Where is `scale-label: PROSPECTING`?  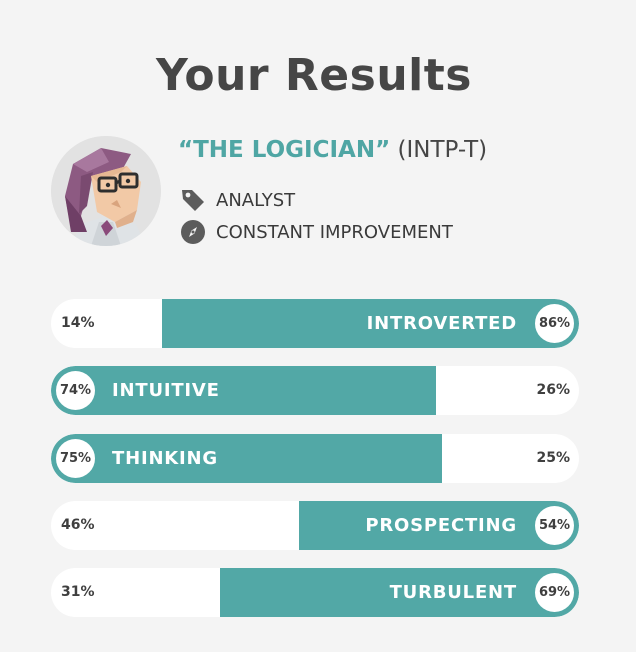
scale-label: PROSPECTING is located at coordinates (441, 525).